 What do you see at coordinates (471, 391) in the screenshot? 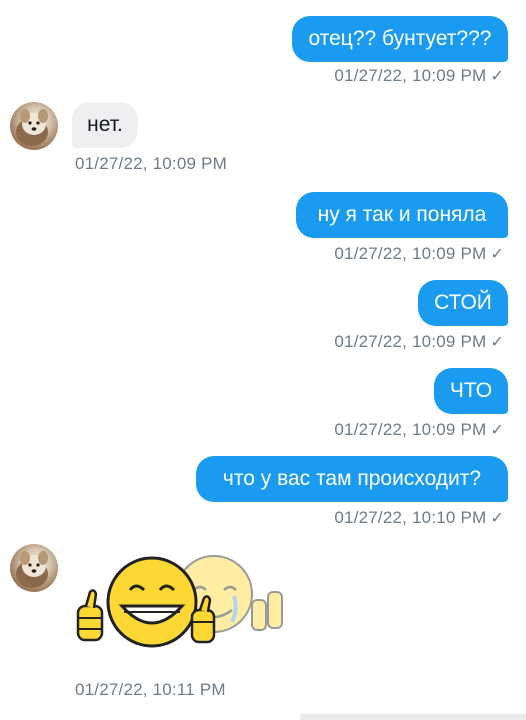
I see `message-bubble-outgoing: ЧТО` at bounding box center [471, 391].